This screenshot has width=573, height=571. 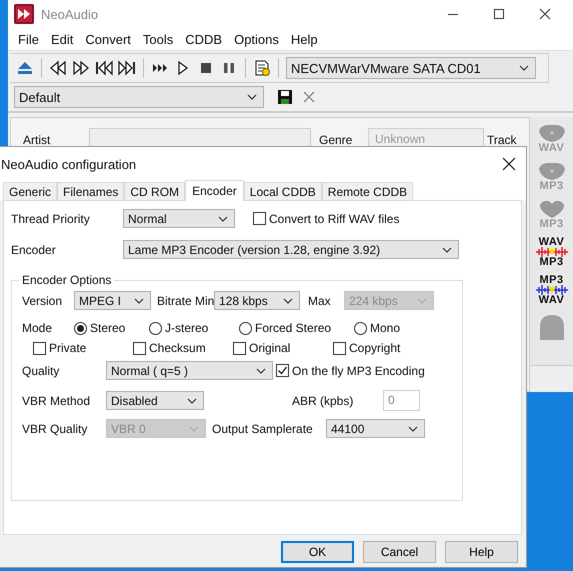 What do you see at coordinates (309, 97) in the screenshot?
I see `delete-icon` at bounding box center [309, 97].